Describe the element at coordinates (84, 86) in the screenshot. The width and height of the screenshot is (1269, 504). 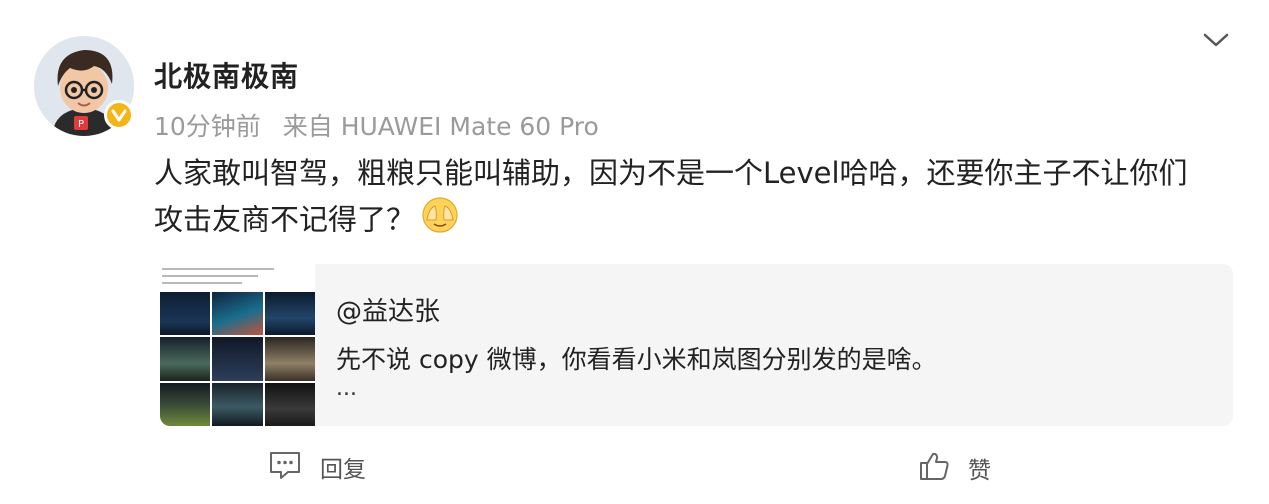
I see `avatar-container: P` at that location.